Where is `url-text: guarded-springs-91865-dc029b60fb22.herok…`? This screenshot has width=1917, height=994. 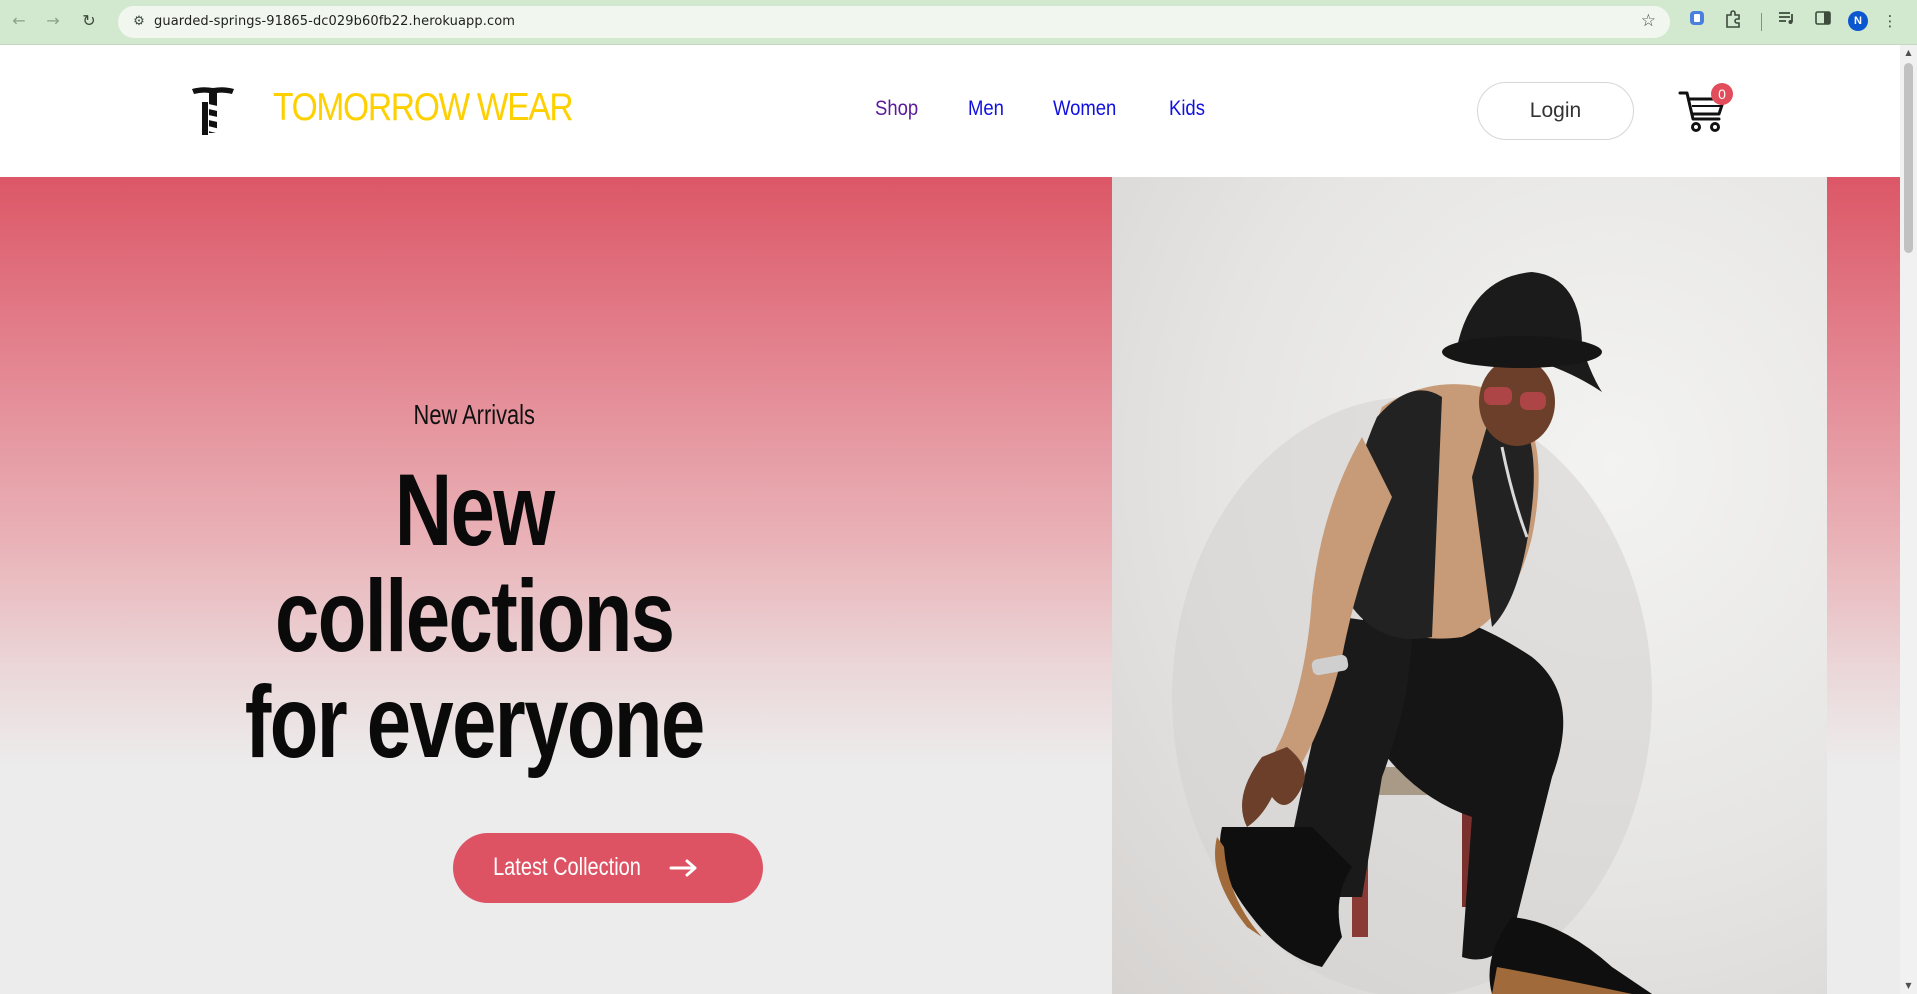
url-text: guarded-springs-91865-dc029b60fb22.herok… is located at coordinates (334, 21).